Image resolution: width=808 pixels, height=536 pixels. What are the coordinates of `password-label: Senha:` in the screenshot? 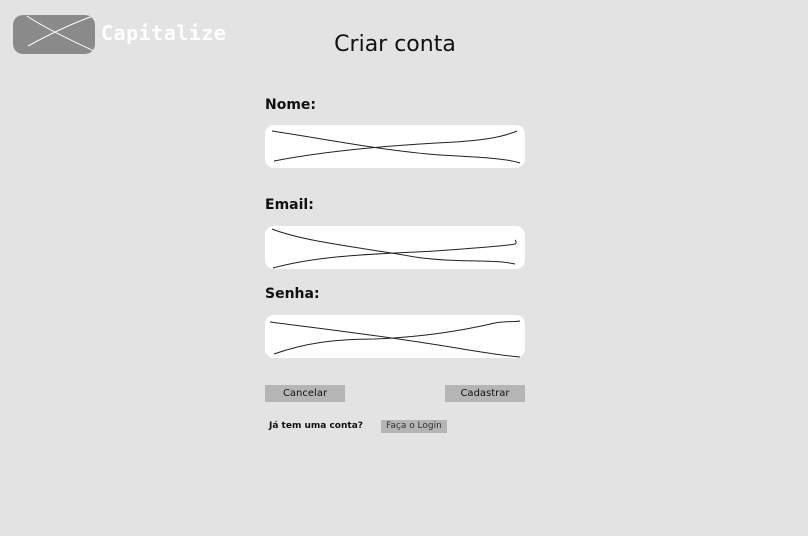 It's located at (292, 294).